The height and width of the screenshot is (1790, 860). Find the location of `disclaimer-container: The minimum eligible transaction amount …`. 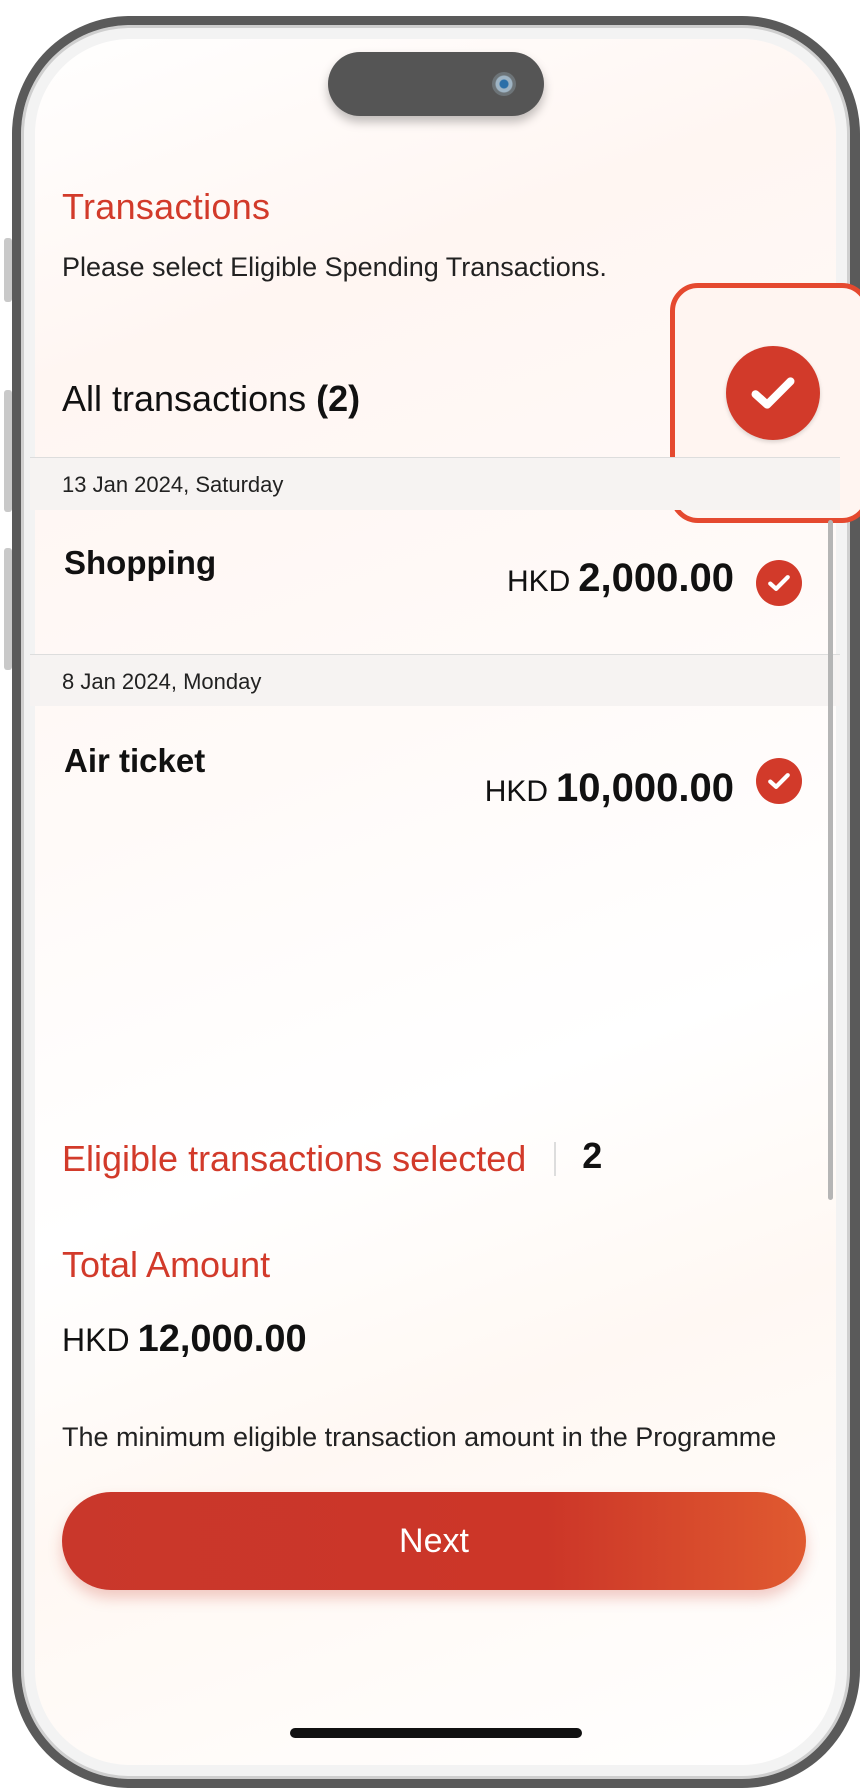

disclaimer-container: The minimum eligible transaction amount … is located at coordinates (422, 1441).